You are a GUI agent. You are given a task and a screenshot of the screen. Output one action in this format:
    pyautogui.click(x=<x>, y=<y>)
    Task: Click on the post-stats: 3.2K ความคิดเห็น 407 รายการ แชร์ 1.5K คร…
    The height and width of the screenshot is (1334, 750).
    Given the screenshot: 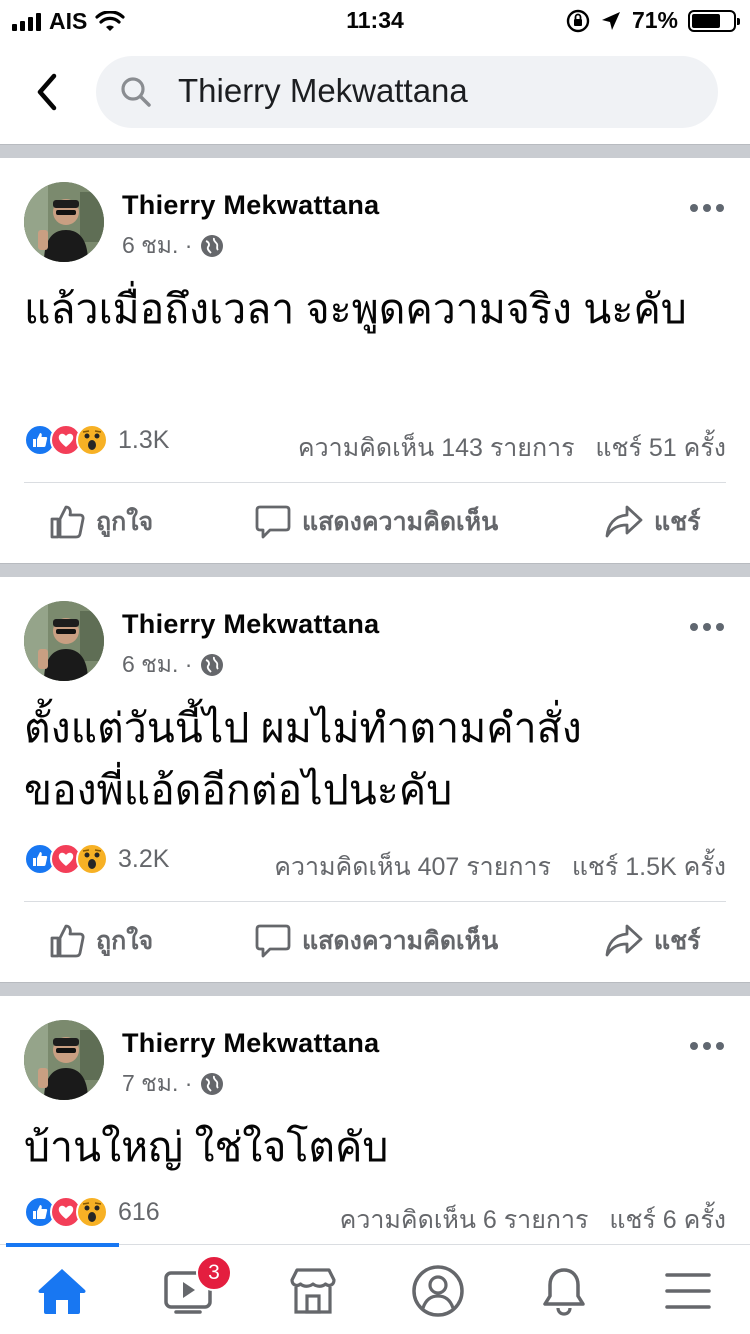 What is the action you would take?
    pyautogui.click(x=375, y=863)
    